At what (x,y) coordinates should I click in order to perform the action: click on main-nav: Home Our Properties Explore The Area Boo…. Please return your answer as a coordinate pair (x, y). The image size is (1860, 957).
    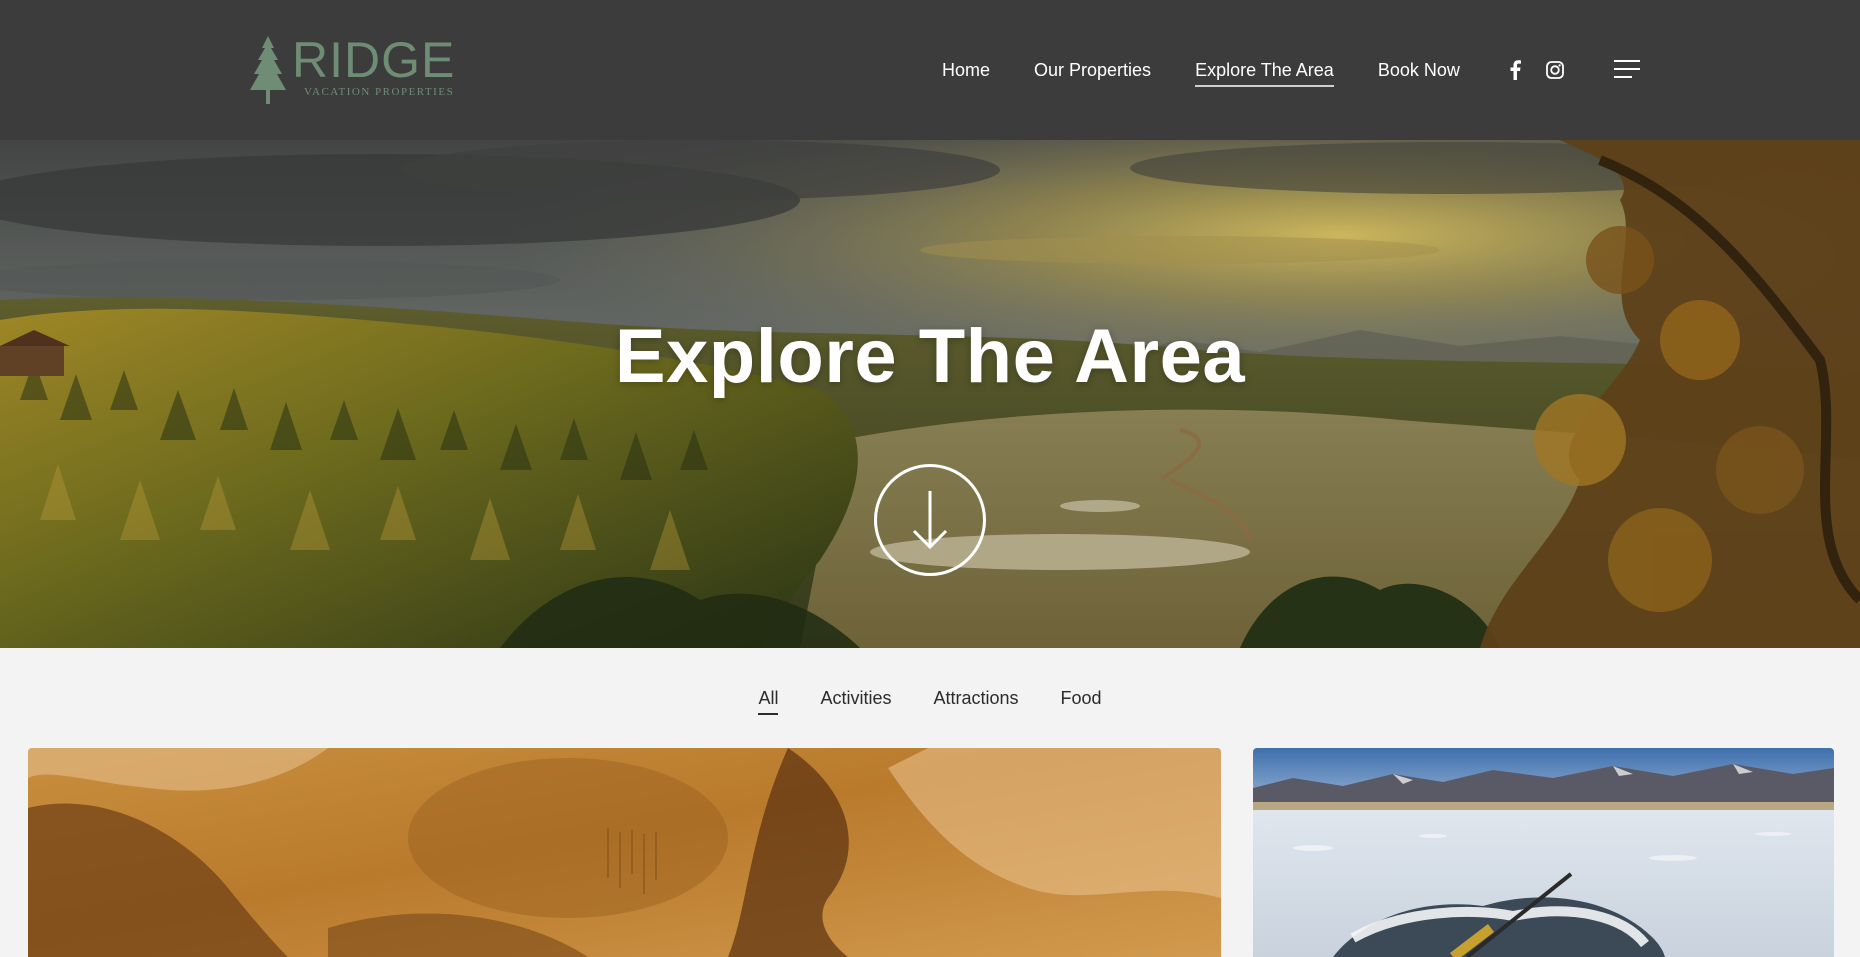
    Looking at the image, I should click on (1223, 72).